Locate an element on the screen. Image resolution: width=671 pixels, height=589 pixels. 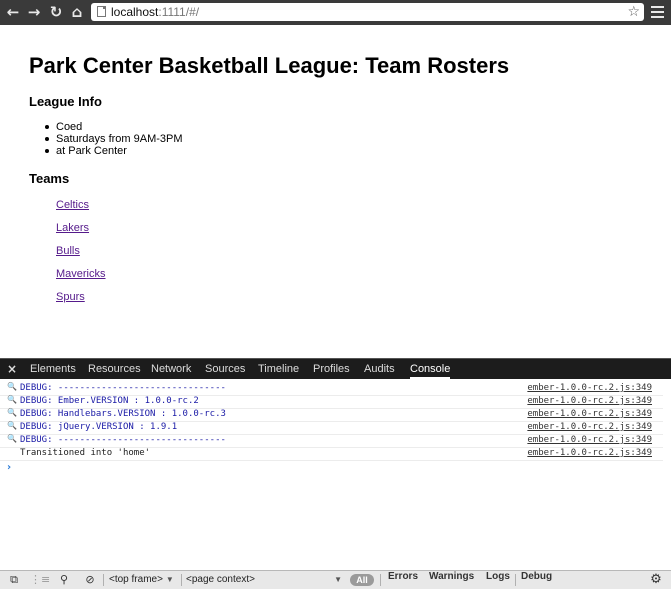
tab-network: Network is located at coordinates (171, 369).